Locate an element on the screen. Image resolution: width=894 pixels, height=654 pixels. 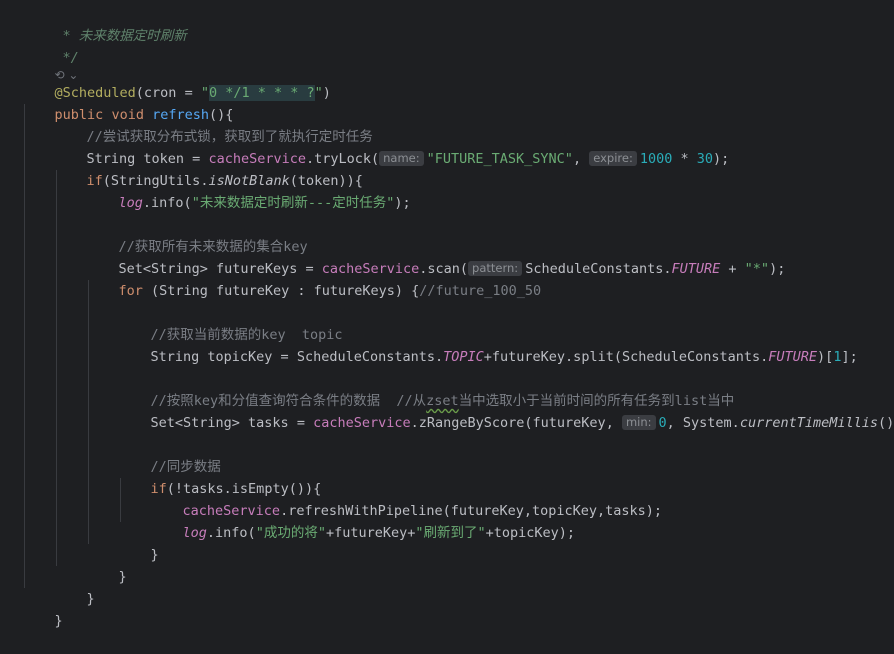
param-hint-min: min: is located at coordinates (638, 422).